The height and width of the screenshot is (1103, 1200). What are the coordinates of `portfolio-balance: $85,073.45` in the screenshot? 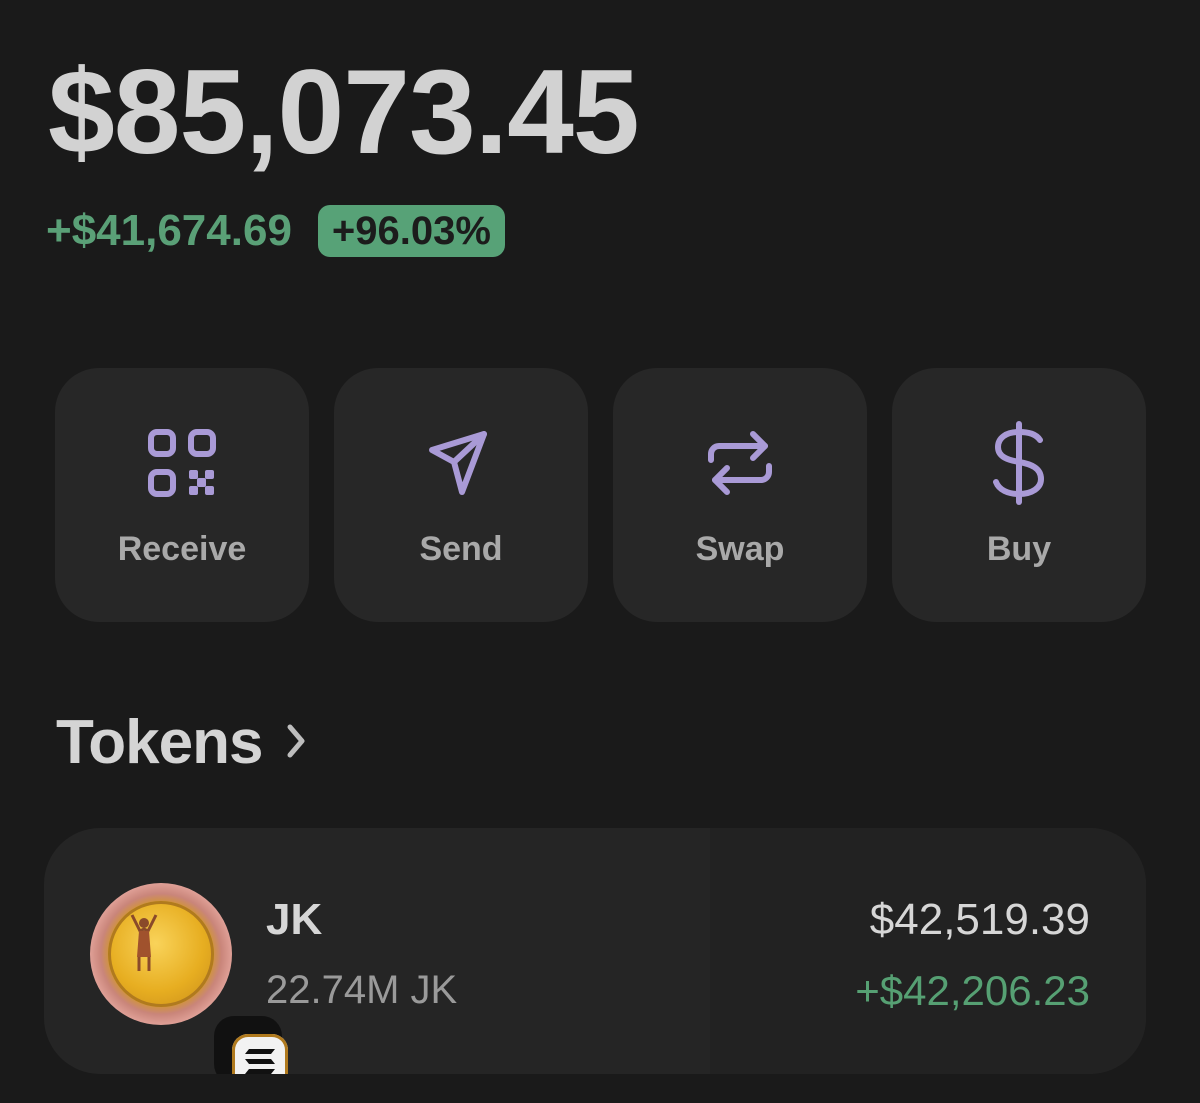 It's located at (344, 112).